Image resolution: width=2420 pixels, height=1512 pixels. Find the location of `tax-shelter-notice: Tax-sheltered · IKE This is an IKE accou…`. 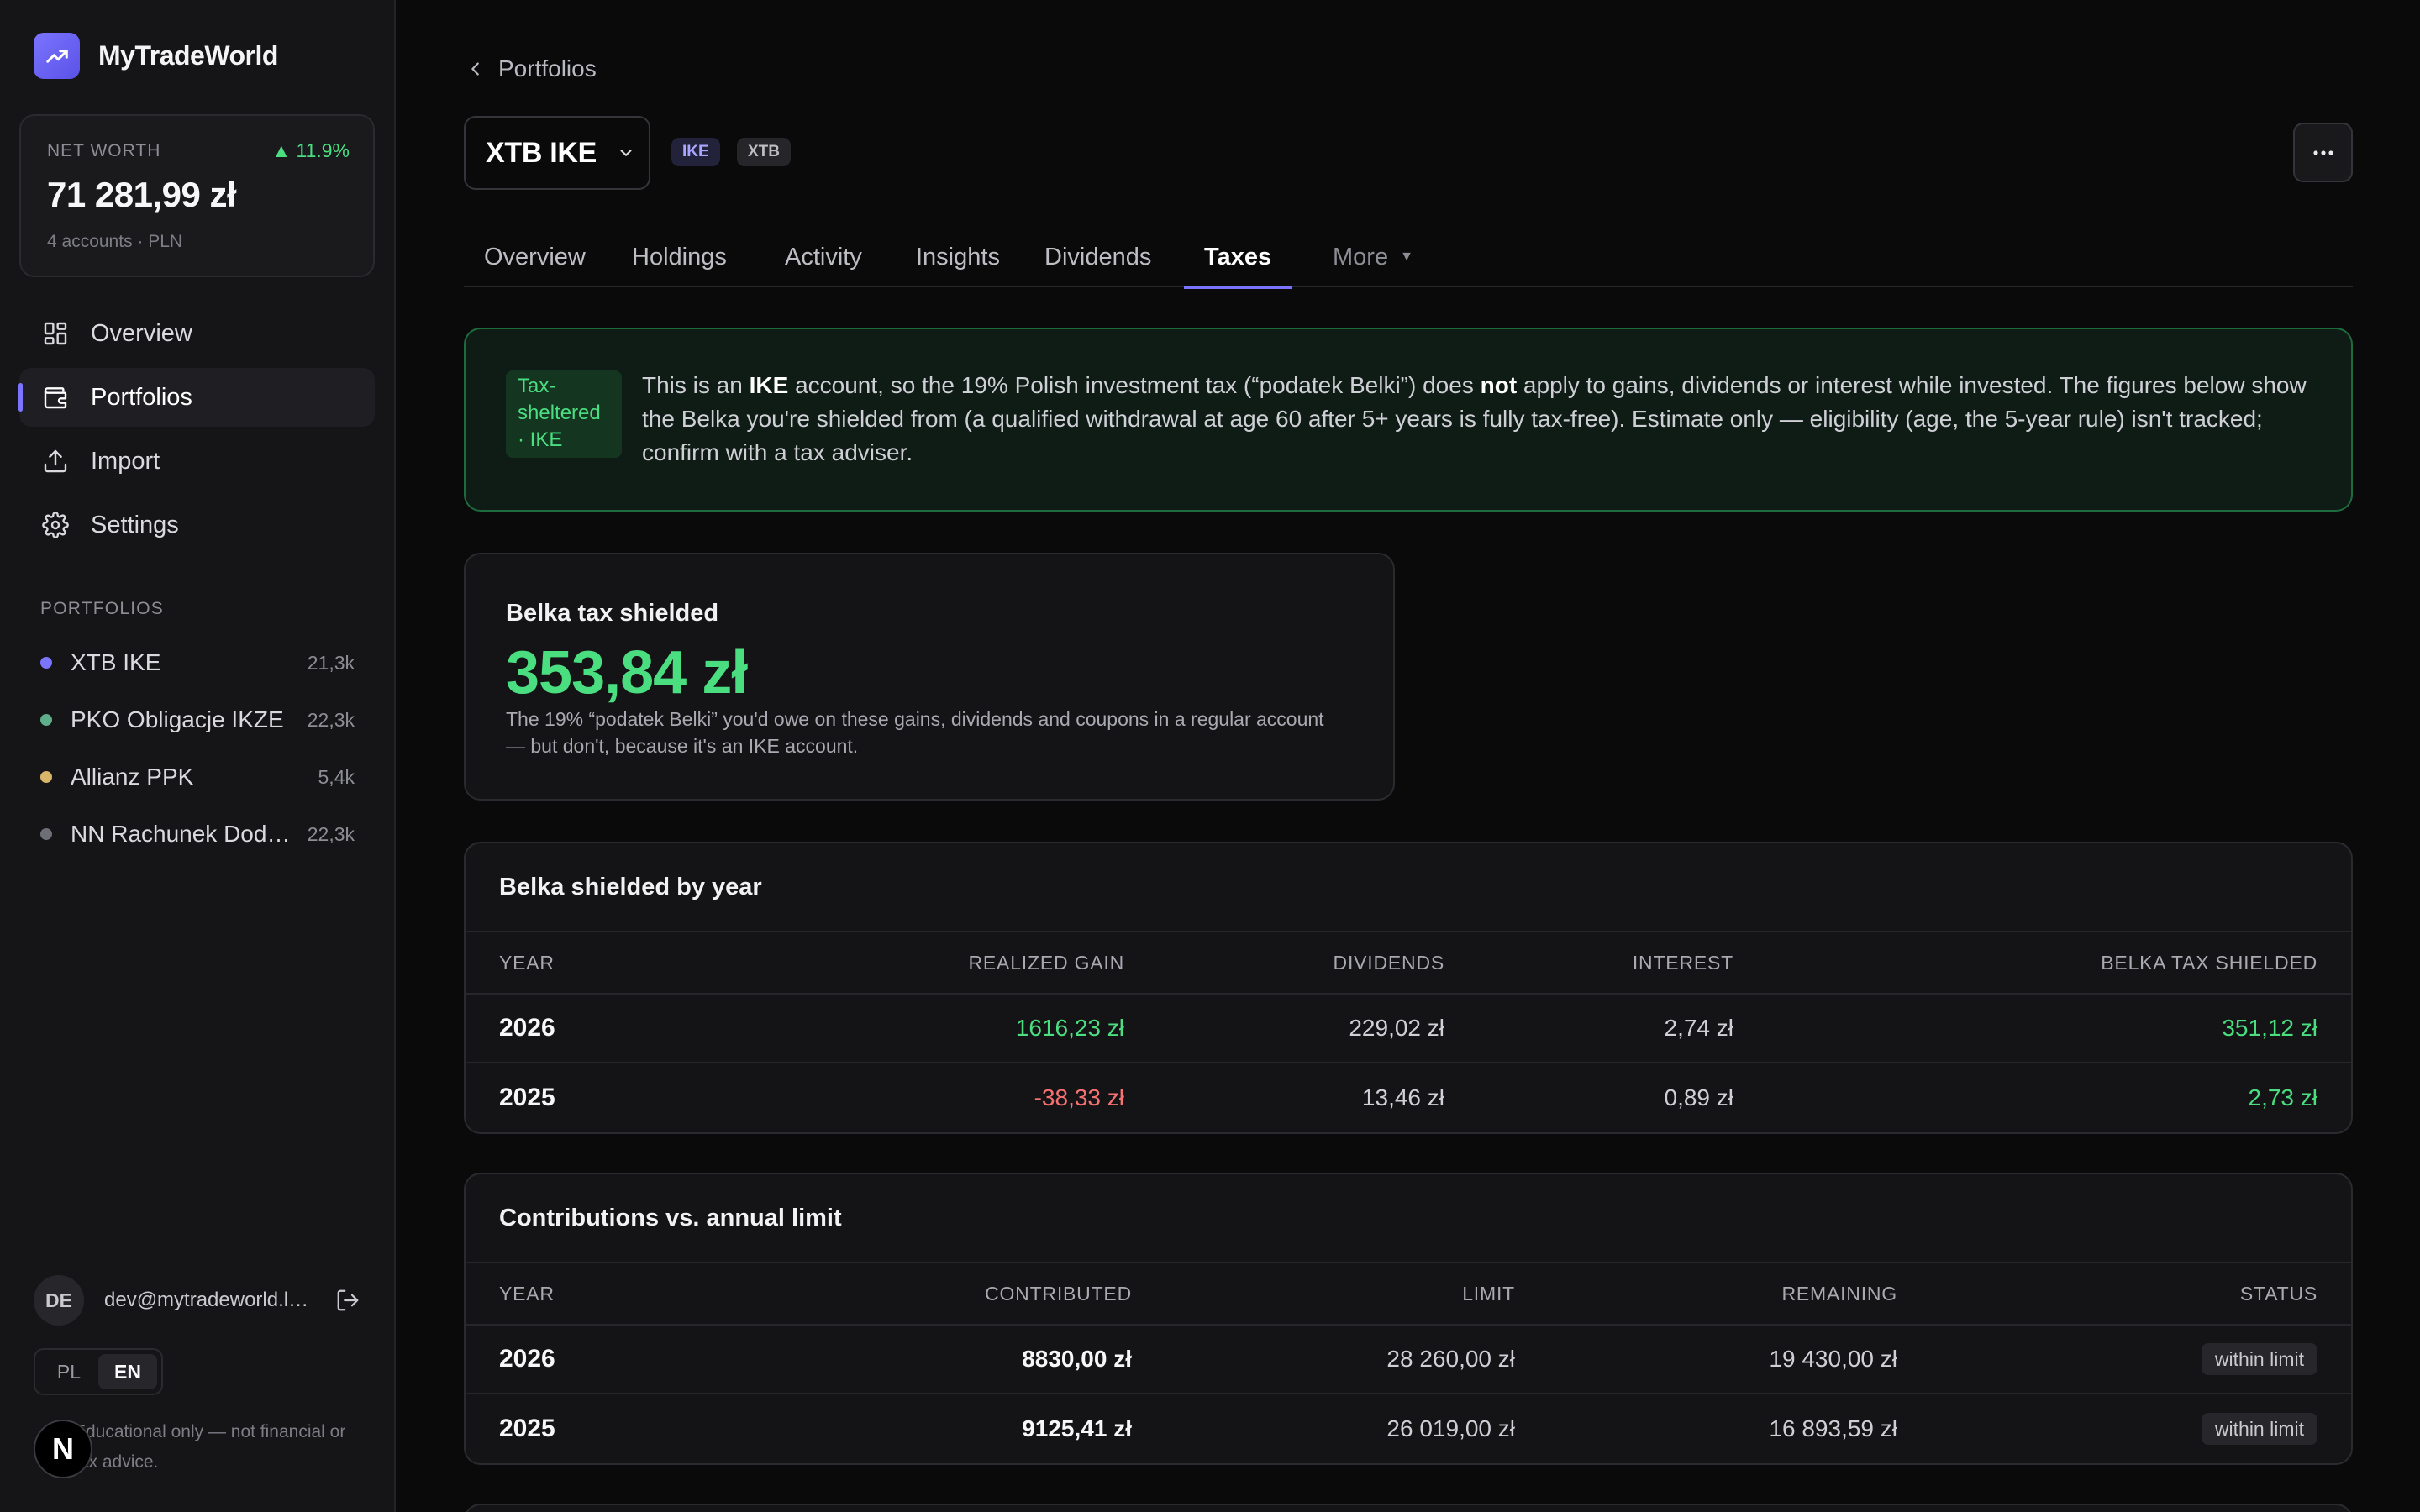

tax-shelter-notice: Tax-sheltered · IKE This is an IKE accou… is located at coordinates (1408, 420).